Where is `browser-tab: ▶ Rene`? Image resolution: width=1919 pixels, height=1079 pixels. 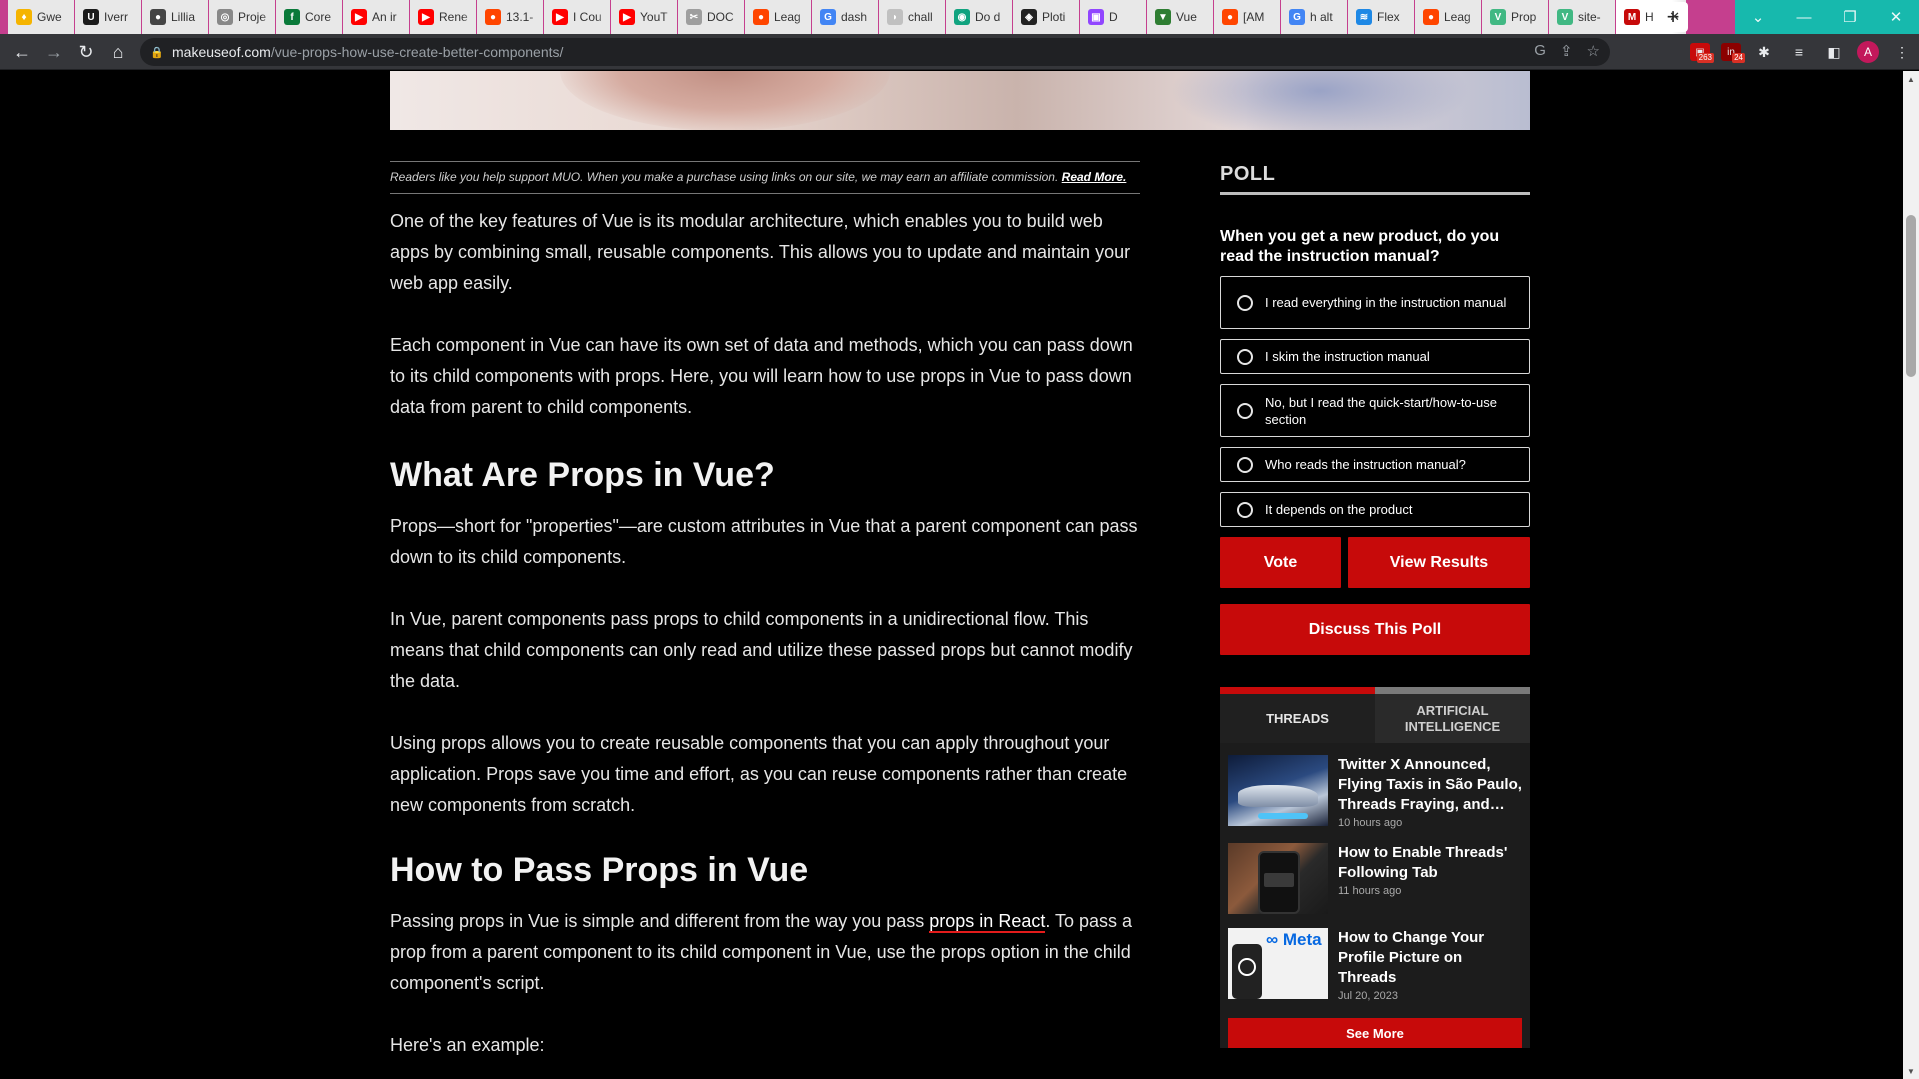 browser-tab: ▶ Rene is located at coordinates (443, 17).